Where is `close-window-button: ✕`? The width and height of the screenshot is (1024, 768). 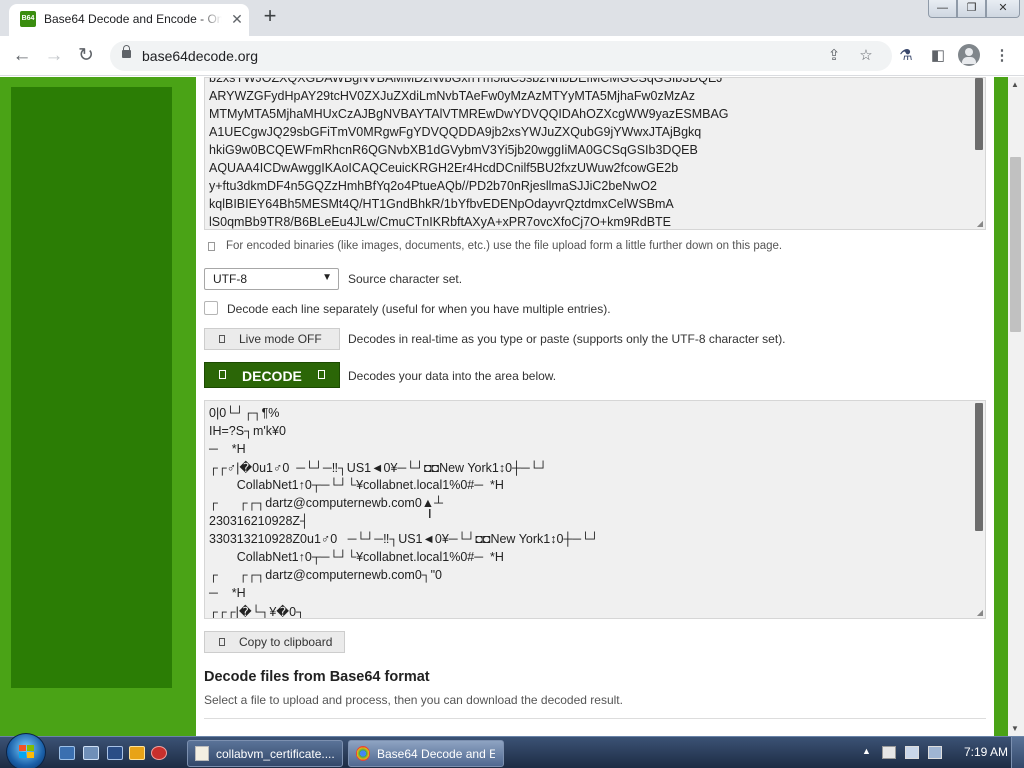
close-window-button: ✕ is located at coordinates (1003, 9).